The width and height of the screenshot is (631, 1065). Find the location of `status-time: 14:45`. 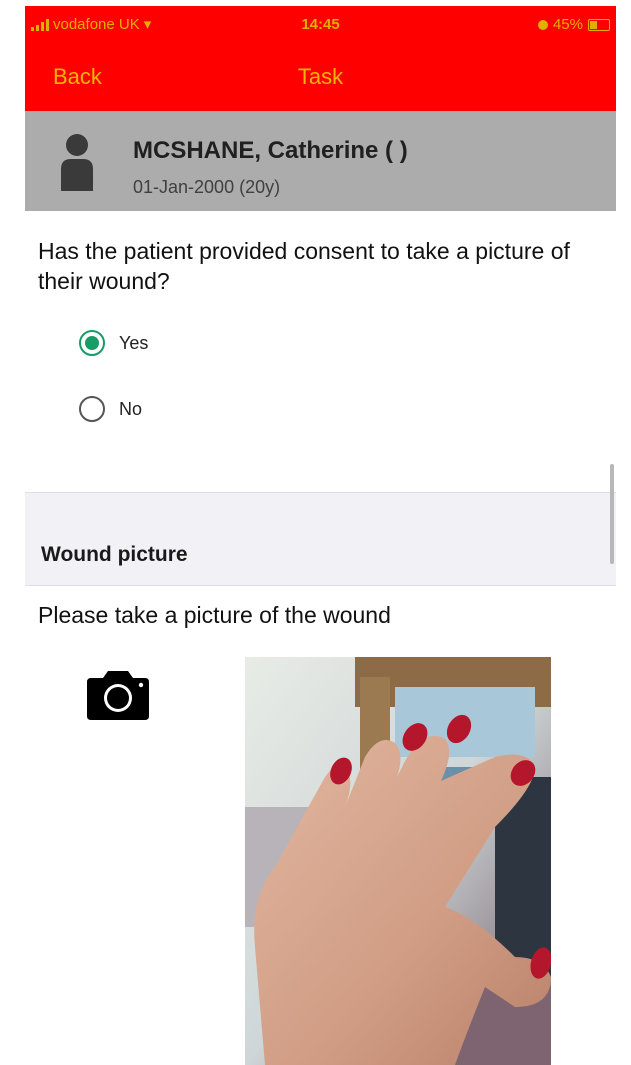

status-time: 14:45 is located at coordinates (320, 24).